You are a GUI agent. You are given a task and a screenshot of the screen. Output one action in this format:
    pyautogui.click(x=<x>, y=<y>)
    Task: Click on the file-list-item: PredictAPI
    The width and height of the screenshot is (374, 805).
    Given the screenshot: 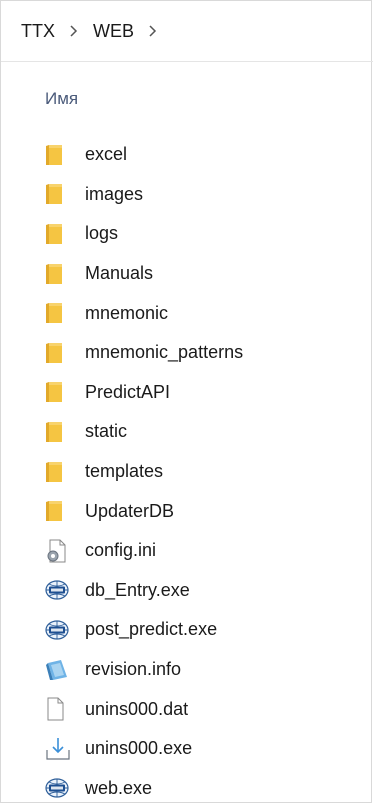 What is the action you would take?
    pyautogui.click(x=187, y=393)
    